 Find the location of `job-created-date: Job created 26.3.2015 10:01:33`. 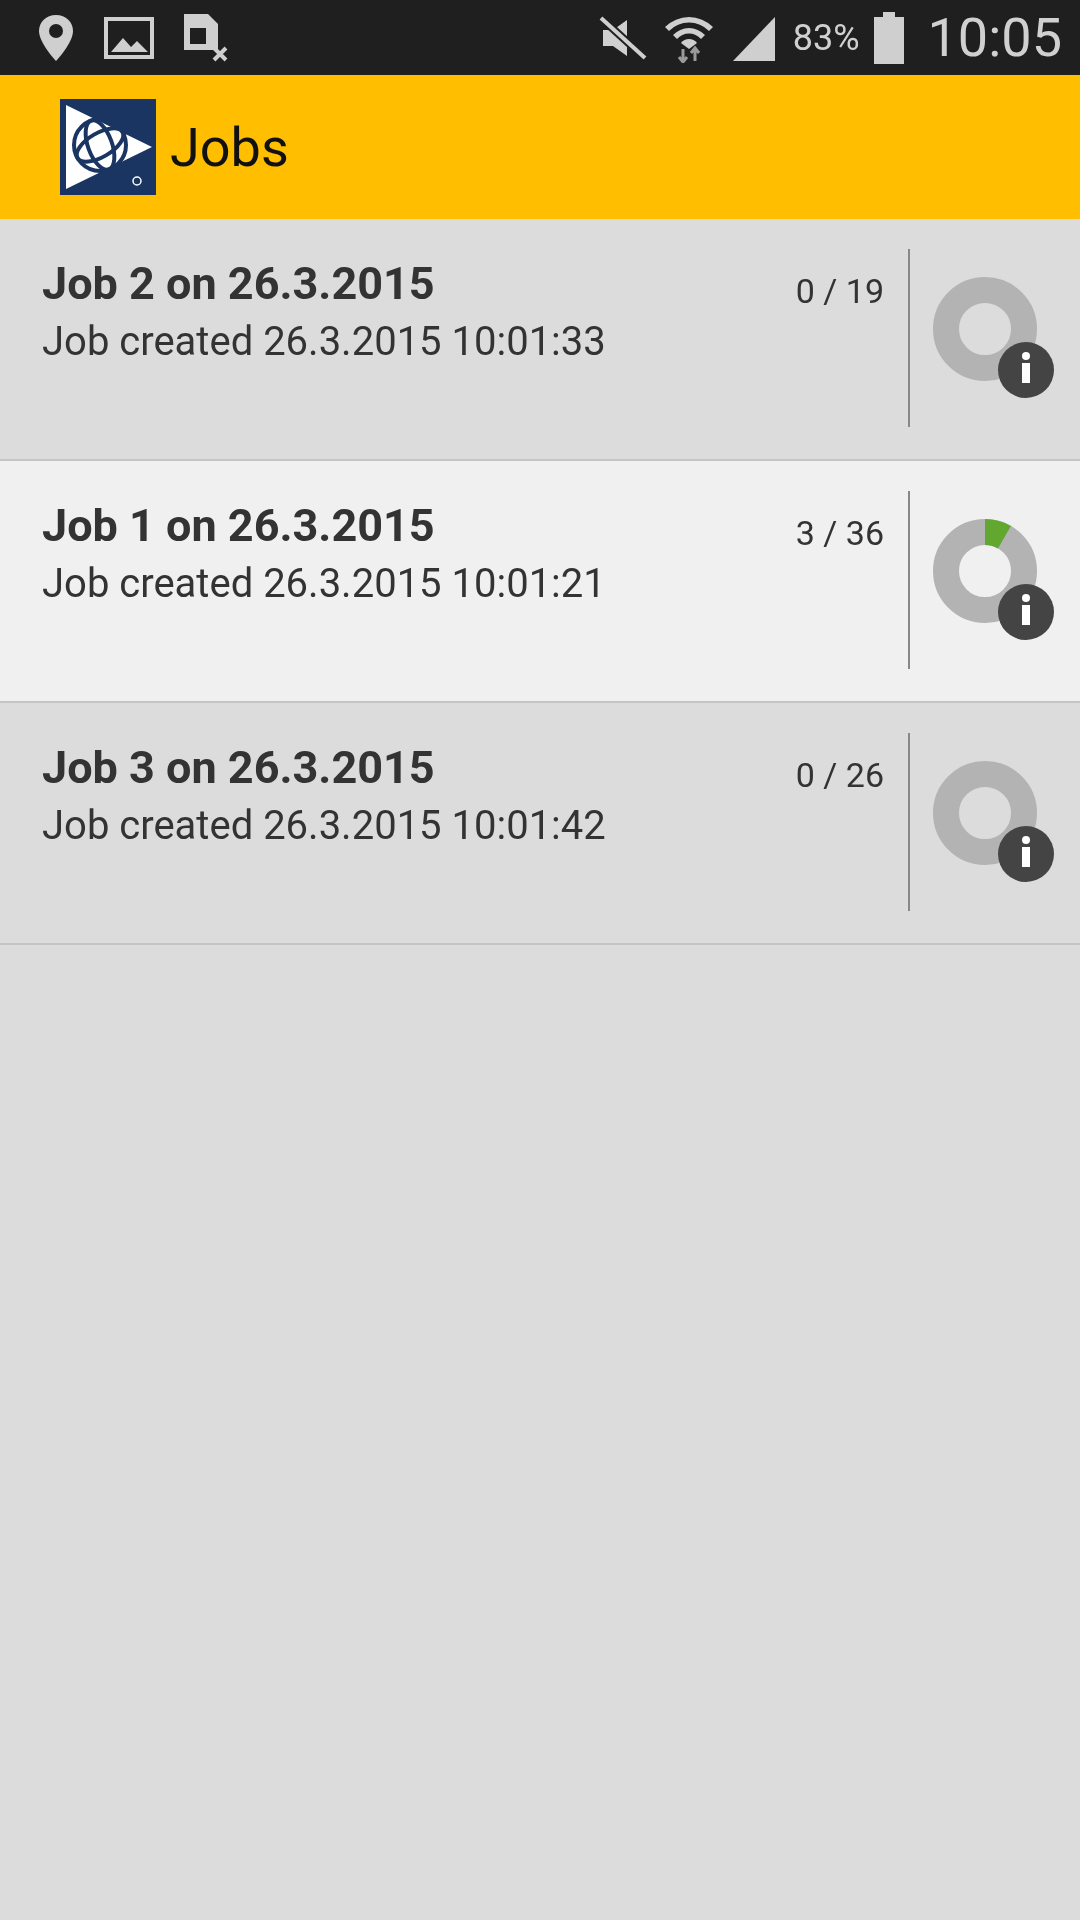

job-created-date: Job created 26.3.2015 10:01:33 is located at coordinates (324, 341).